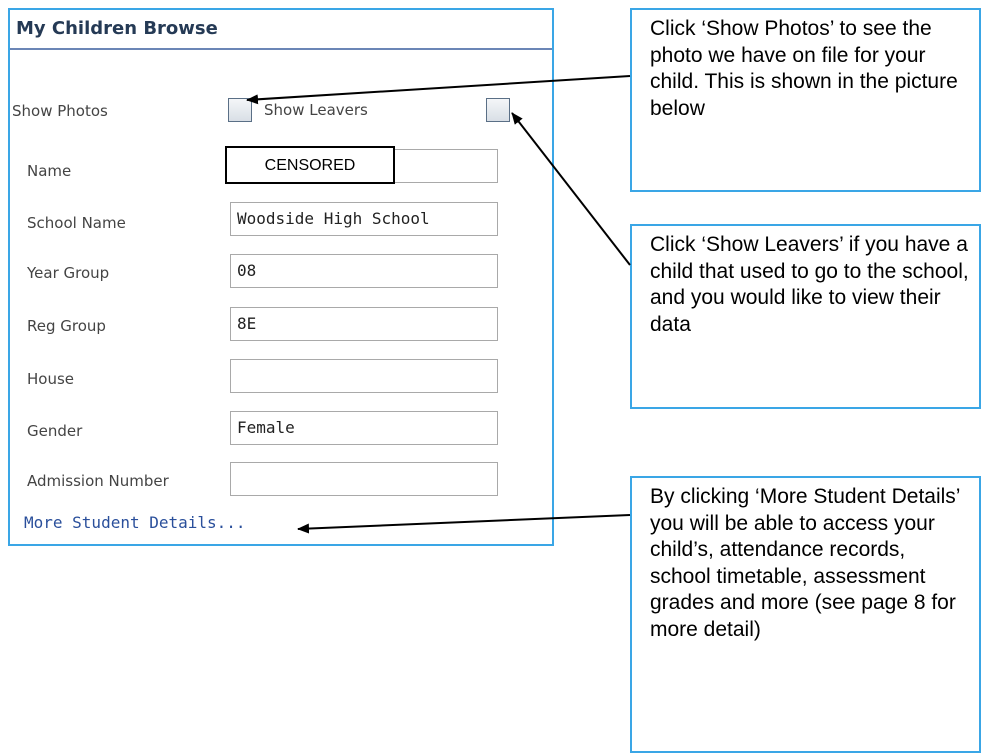  What do you see at coordinates (571, 189) in the screenshot?
I see `arrow-to-show-leavers` at bounding box center [571, 189].